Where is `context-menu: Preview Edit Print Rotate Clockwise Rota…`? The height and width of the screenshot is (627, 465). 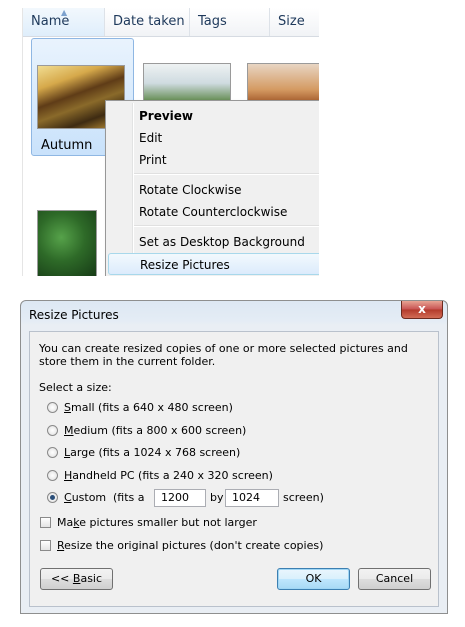 context-menu: Preview Edit Print Rotate Clockwise Rota… is located at coordinates (212, 188).